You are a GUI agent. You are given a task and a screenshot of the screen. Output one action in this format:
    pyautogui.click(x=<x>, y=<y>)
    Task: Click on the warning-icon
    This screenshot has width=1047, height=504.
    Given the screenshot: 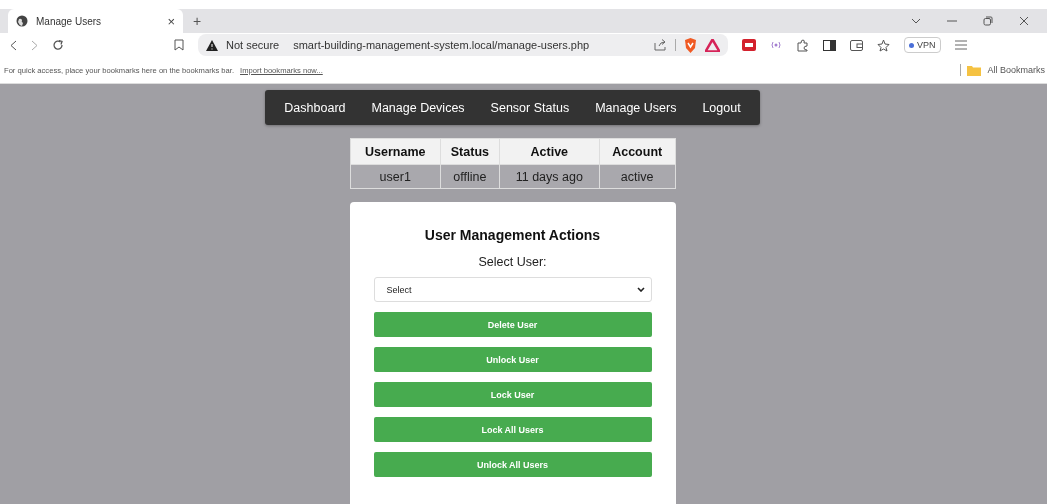 What is the action you would take?
    pyautogui.click(x=212, y=45)
    